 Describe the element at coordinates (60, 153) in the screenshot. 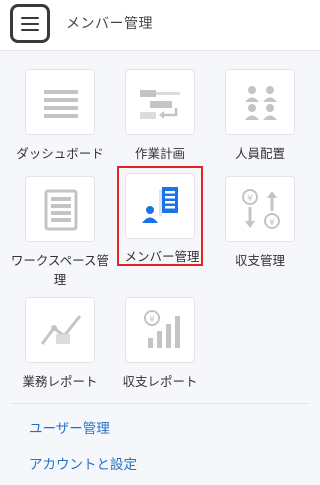

I see `tile-label: ダッシュボード` at that location.